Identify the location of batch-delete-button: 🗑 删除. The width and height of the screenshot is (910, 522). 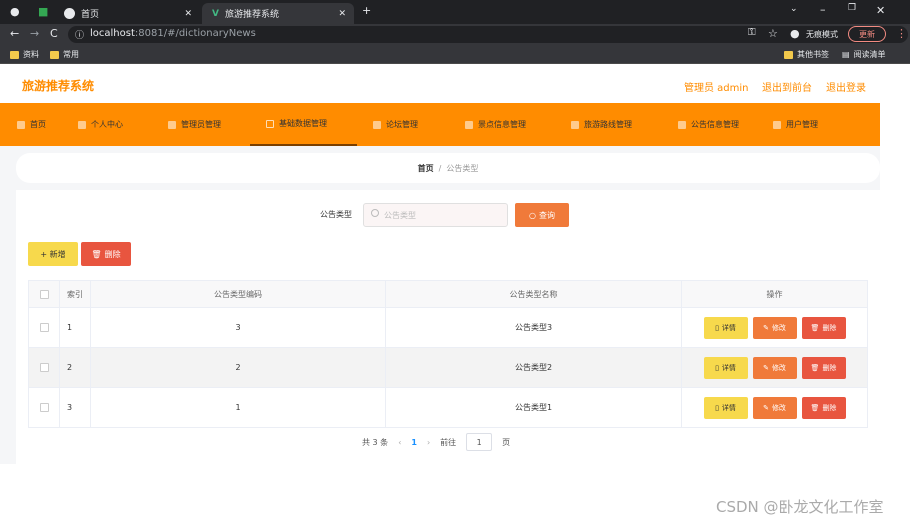
(106, 254).